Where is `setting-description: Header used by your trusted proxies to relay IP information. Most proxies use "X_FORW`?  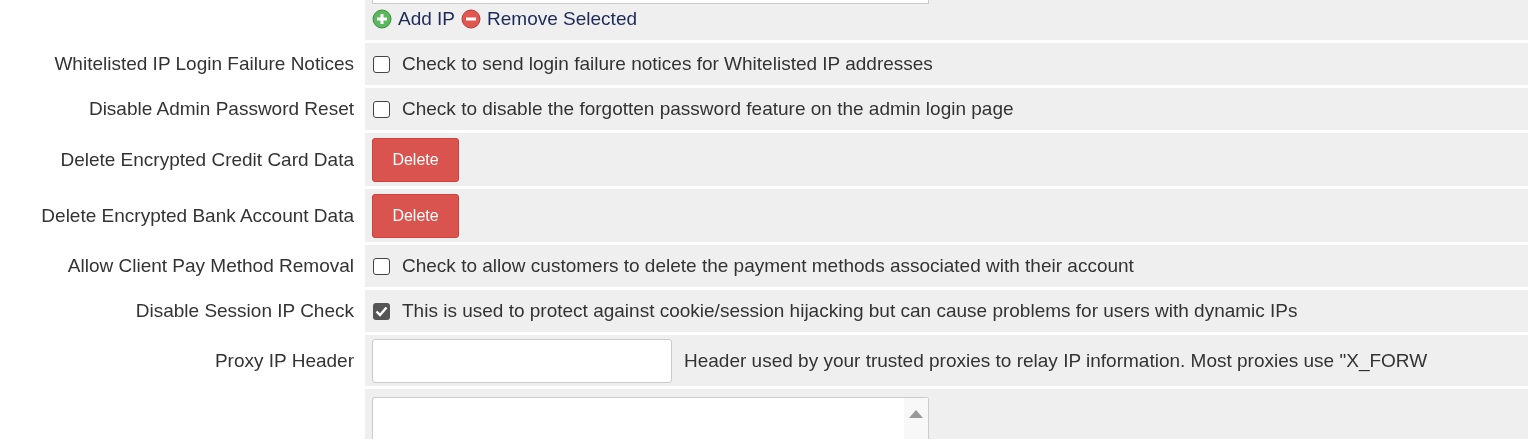 setting-description: Header used by your trusted proxies to relay IP information. Most proxies use "X_FORW is located at coordinates (1056, 360).